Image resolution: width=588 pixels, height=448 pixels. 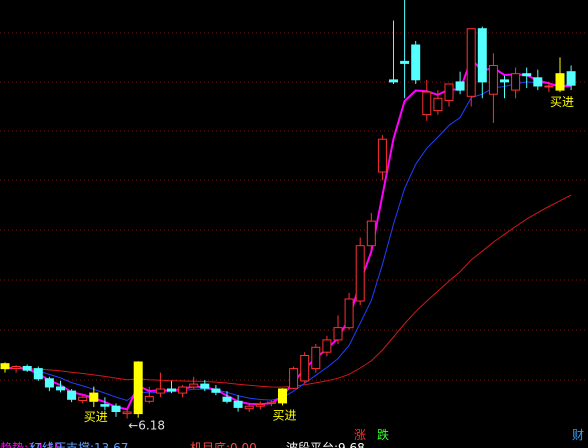 What do you see at coordinates (383, 434) in the screenshot?
I see `side-label: 跌` at bounding box center [383, 434].